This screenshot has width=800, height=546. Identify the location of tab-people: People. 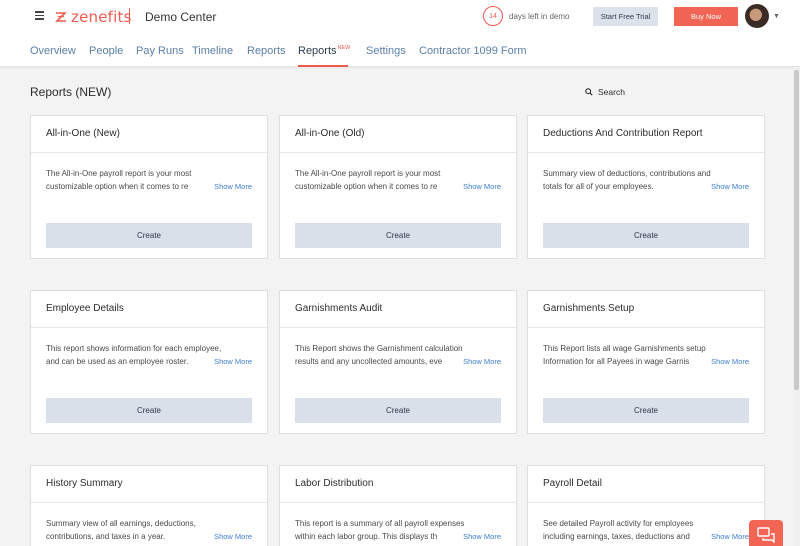
(106, 51).